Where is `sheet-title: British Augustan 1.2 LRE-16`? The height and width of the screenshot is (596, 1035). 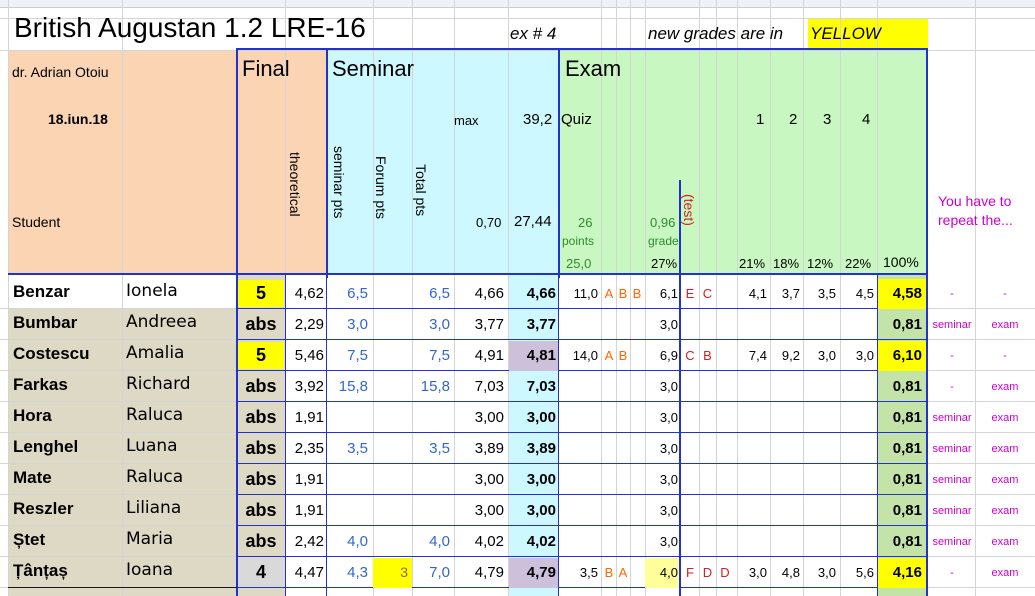
sheet-title: British Augustan 1.2 LRE-16 is located at coordinates (190, 27).